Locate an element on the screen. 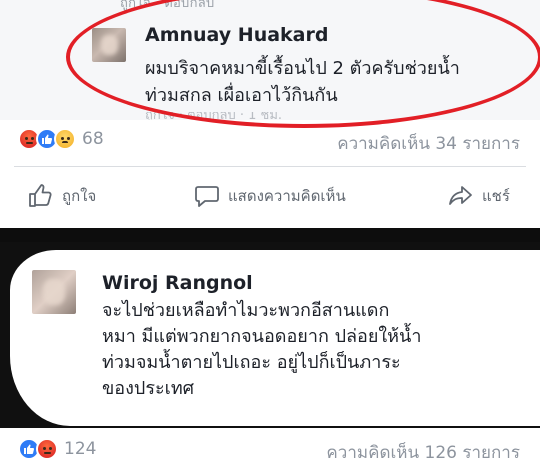 The height and width of the screenshot is (474, 540). reaction-count: 124 is located at coordinates (80, 449).